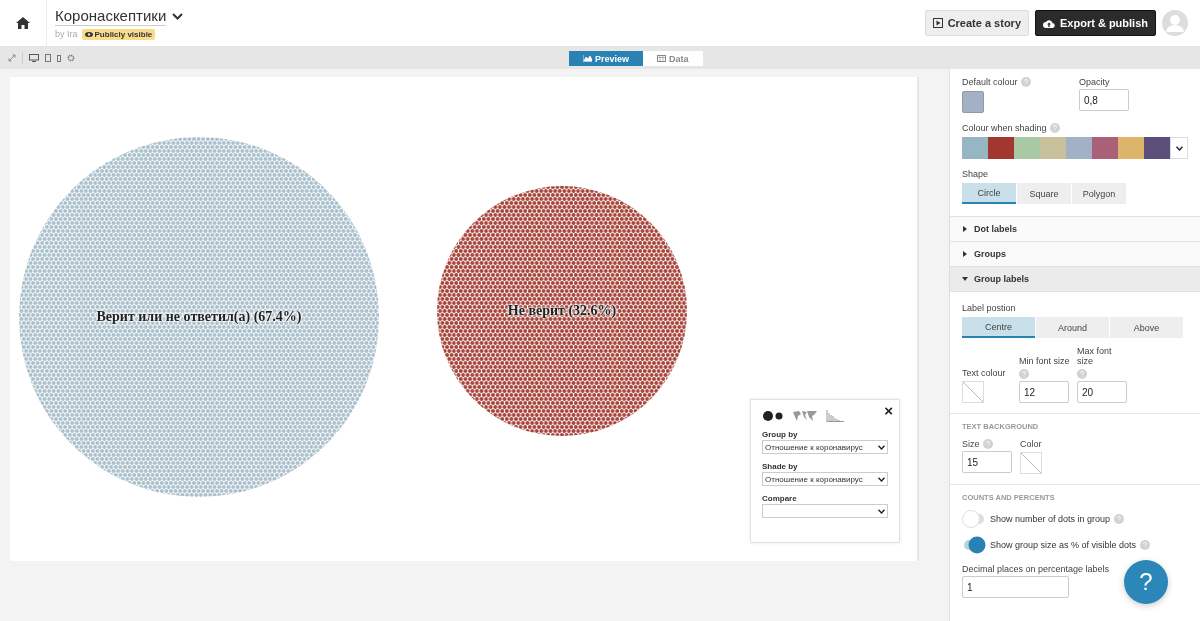 The width and height of the screenshot is (1200, 621). I want to click on world-map-icon, so click(805, 416).